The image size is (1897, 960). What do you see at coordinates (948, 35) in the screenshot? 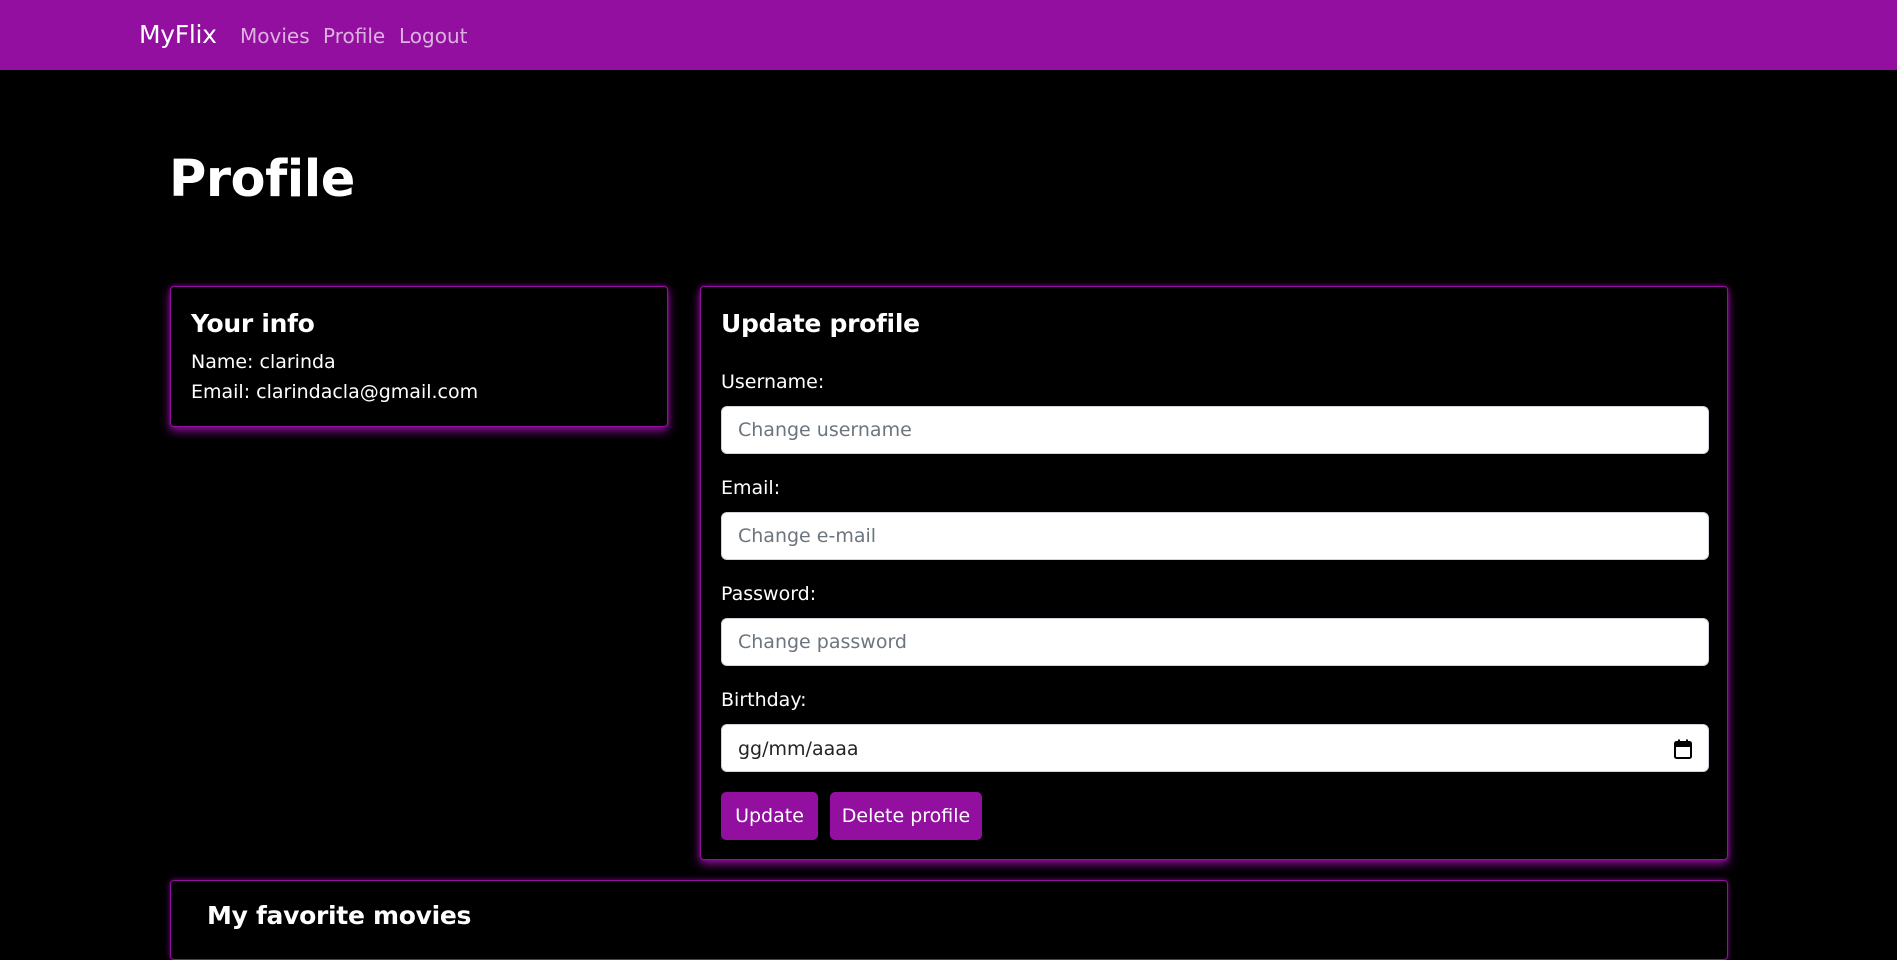
I see `navbar: MyFlix Movies Profile Logout` at bounding box center [948, 35].